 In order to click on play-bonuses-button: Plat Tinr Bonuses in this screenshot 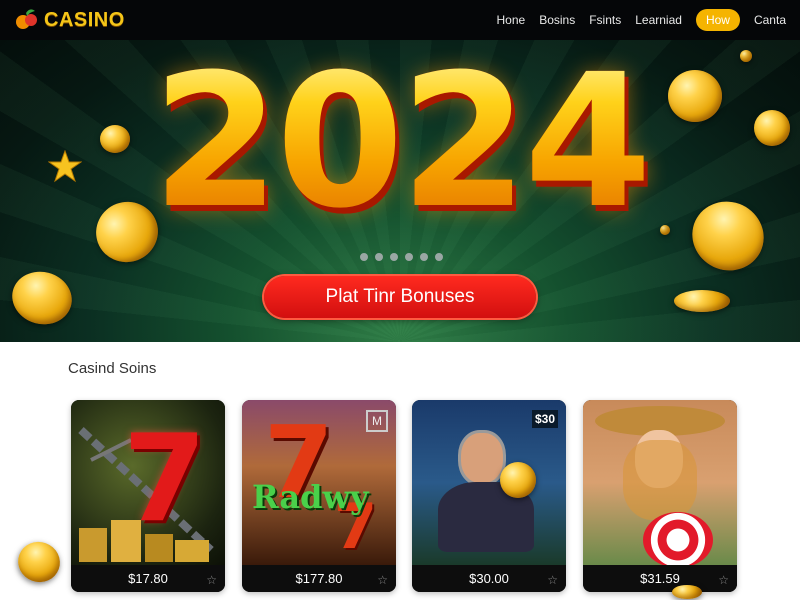, I will do `click(400, 297)`.